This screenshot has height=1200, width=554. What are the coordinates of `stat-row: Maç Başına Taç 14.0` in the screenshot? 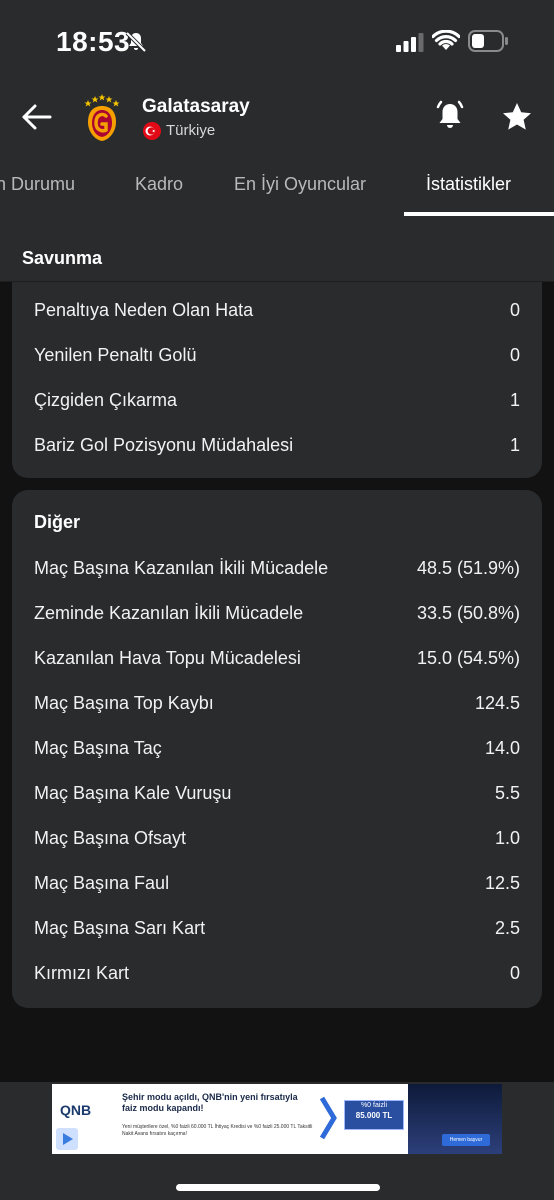 It's located at (277, 749).